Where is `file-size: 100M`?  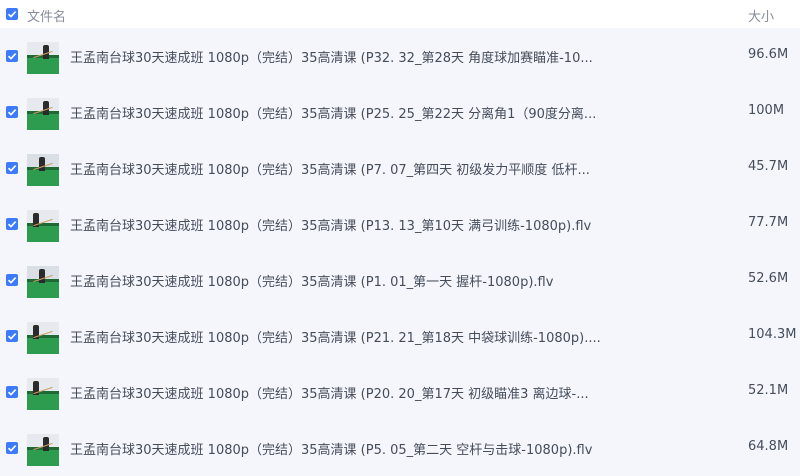 file-size: 100M is located at coordinates (766, 110).